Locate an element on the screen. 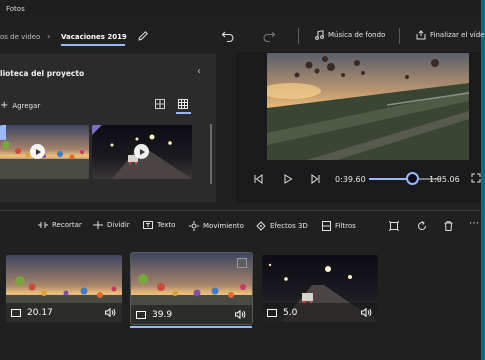 Image resolution: width=485 pixels, height=360 pixels. clip-info-bar is located at coordinates (191, 314).